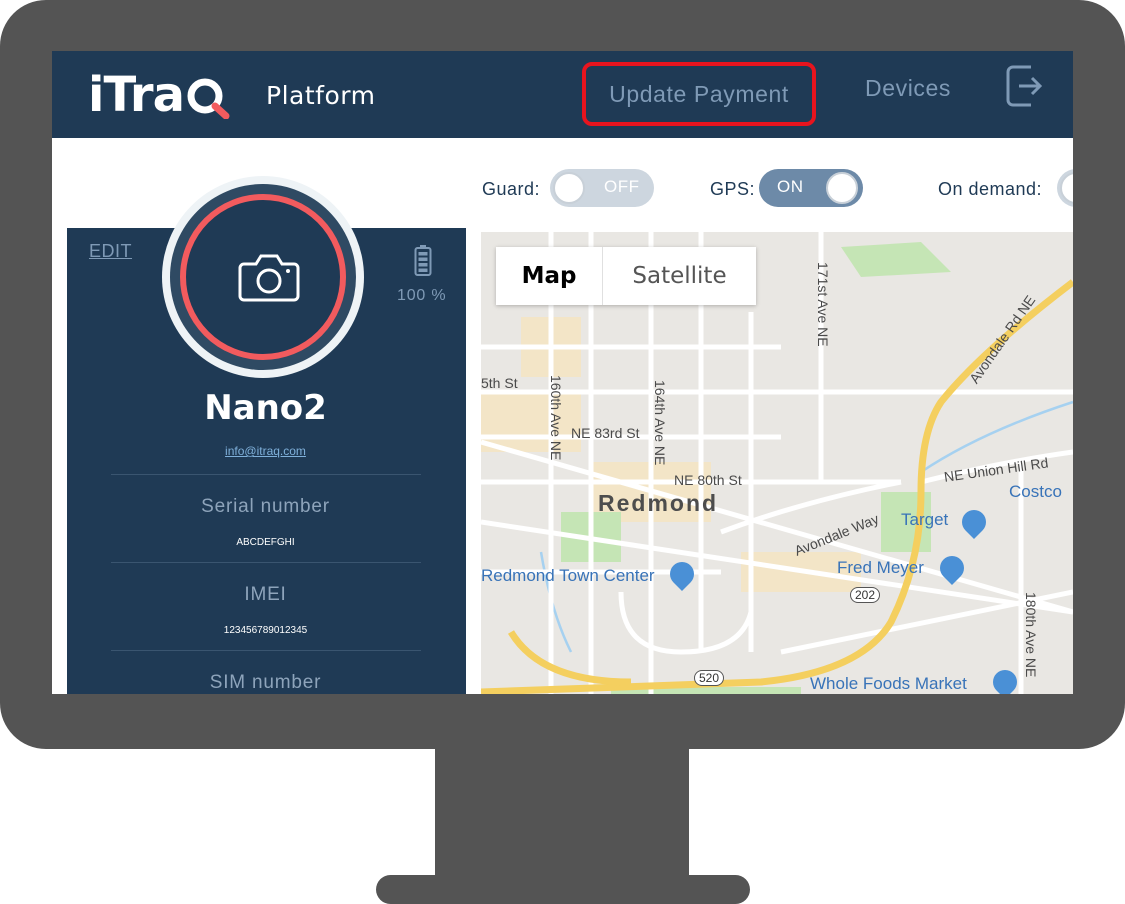  I want to click on route-520-shield: 520, so click(709, 678).